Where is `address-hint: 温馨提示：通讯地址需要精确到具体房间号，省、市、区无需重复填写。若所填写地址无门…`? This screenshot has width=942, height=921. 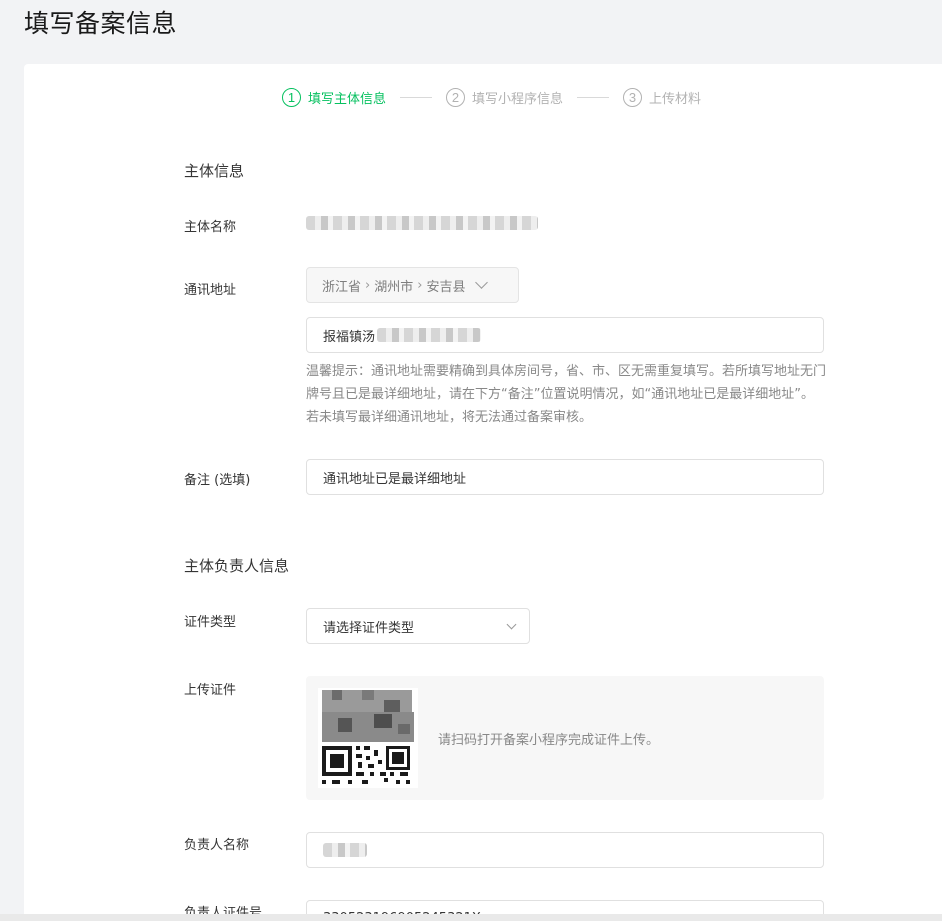 address-hint: 温馨提示：通讯地址需要精确到具体房间号，省、市、区无需重复填写。若所填写地址无门… is located at coordinates (566, 394).